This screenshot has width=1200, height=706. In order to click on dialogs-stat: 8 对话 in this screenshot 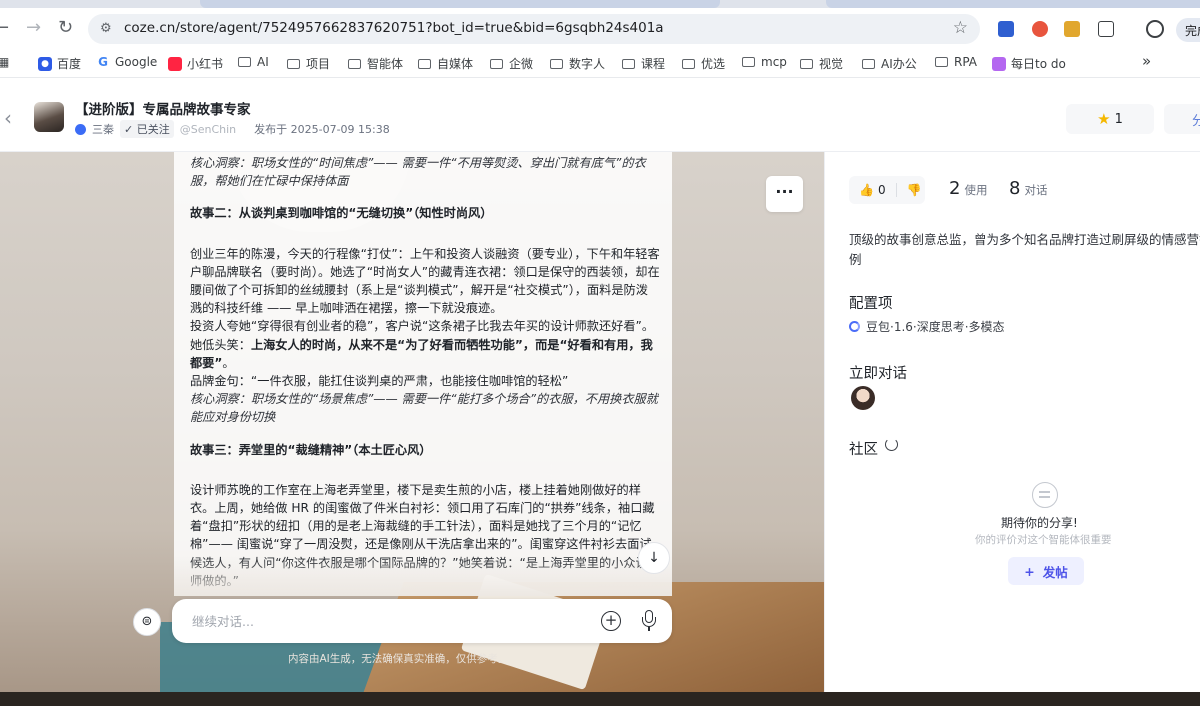, I will do `click(1028, 188)`.